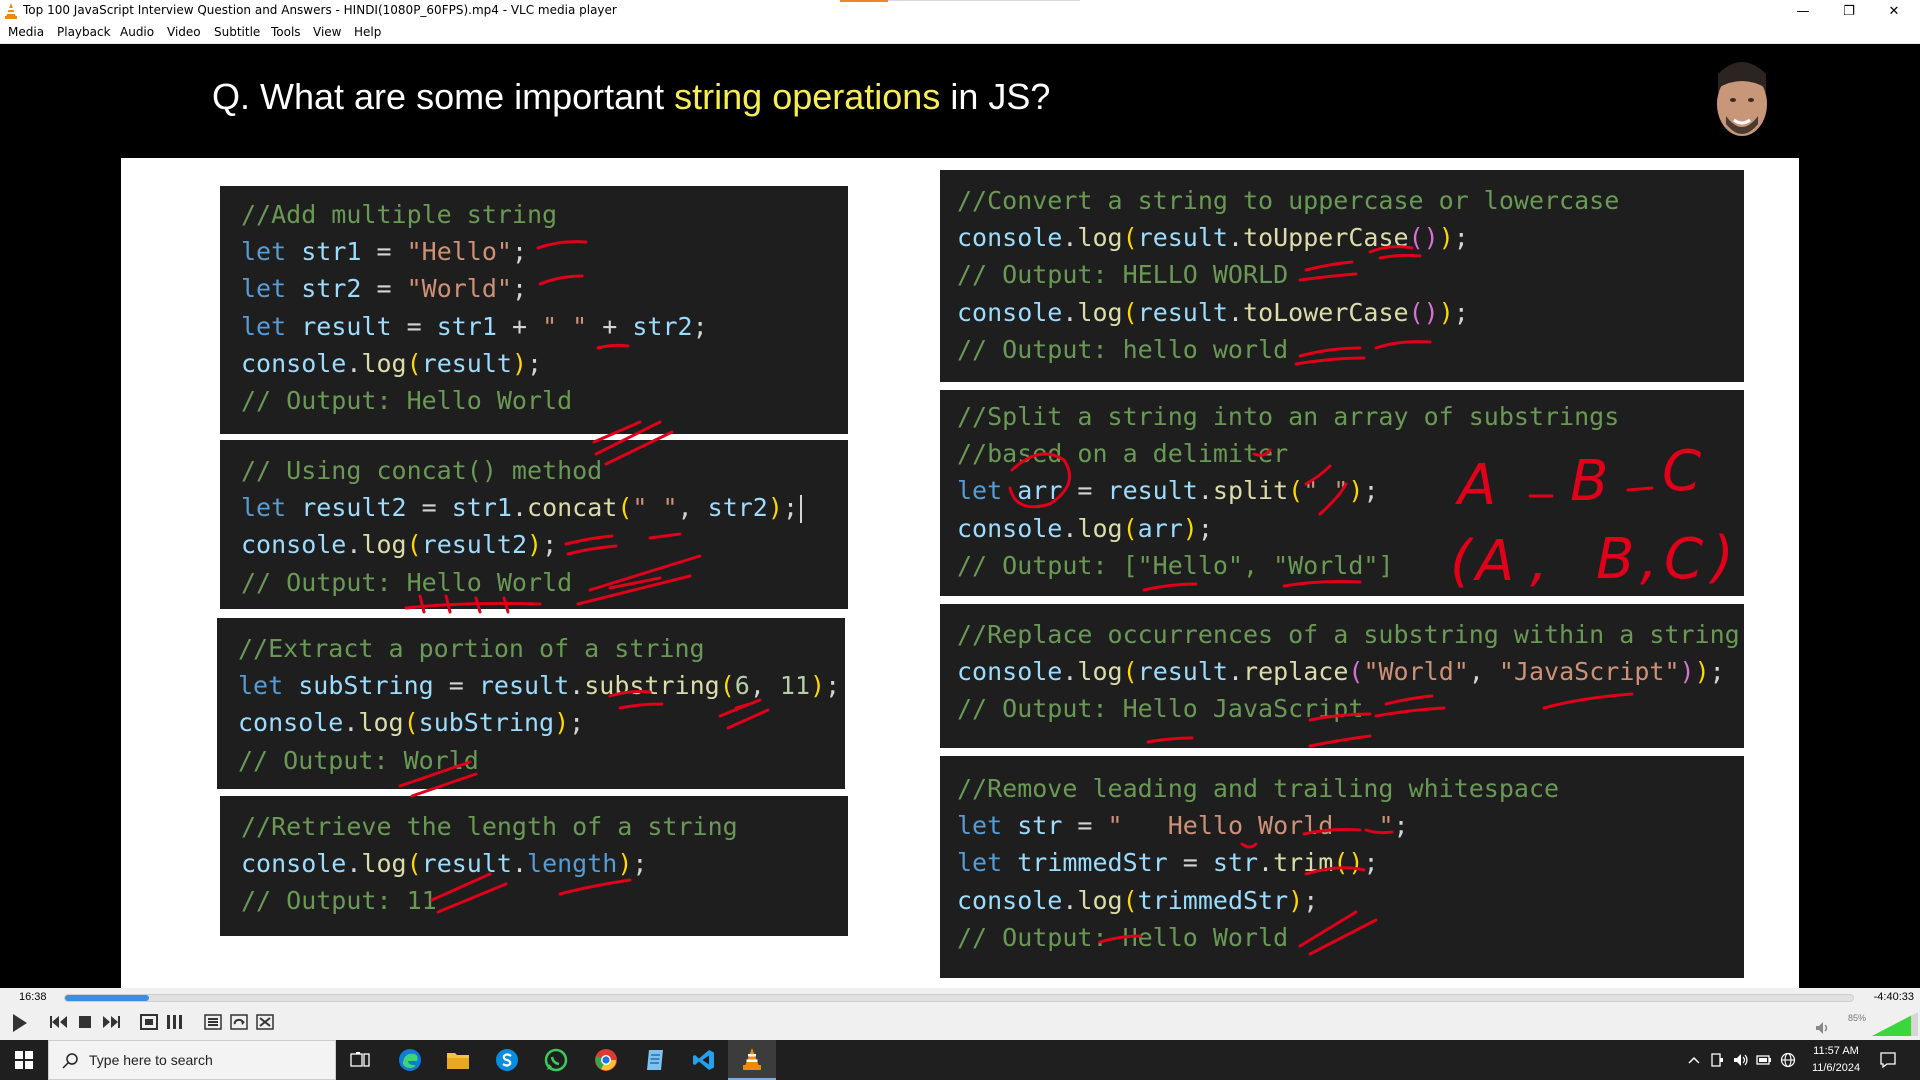 The width and height of the screenshot is (1920, 1080). I want to click on next-button, so click(111, 1022).